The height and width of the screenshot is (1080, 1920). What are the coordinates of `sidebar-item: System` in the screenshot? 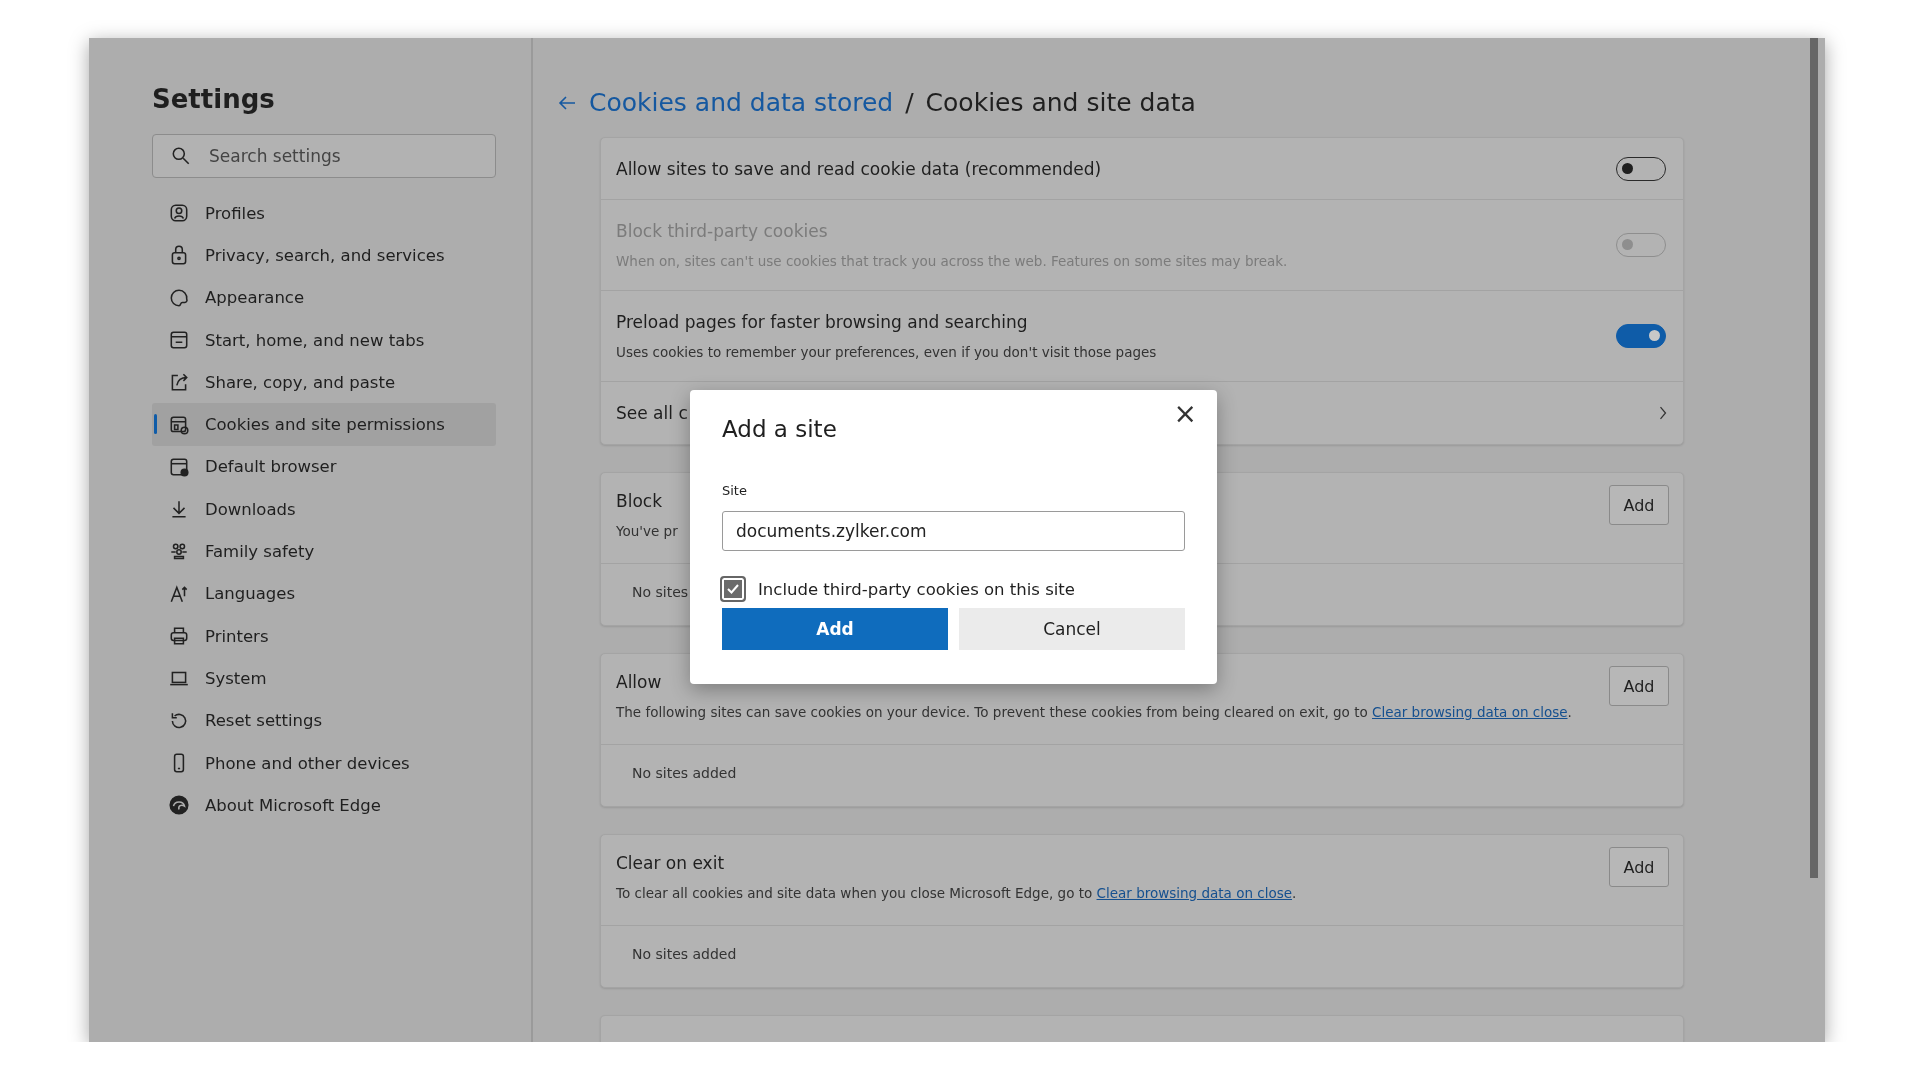 It's located at (324, 678).